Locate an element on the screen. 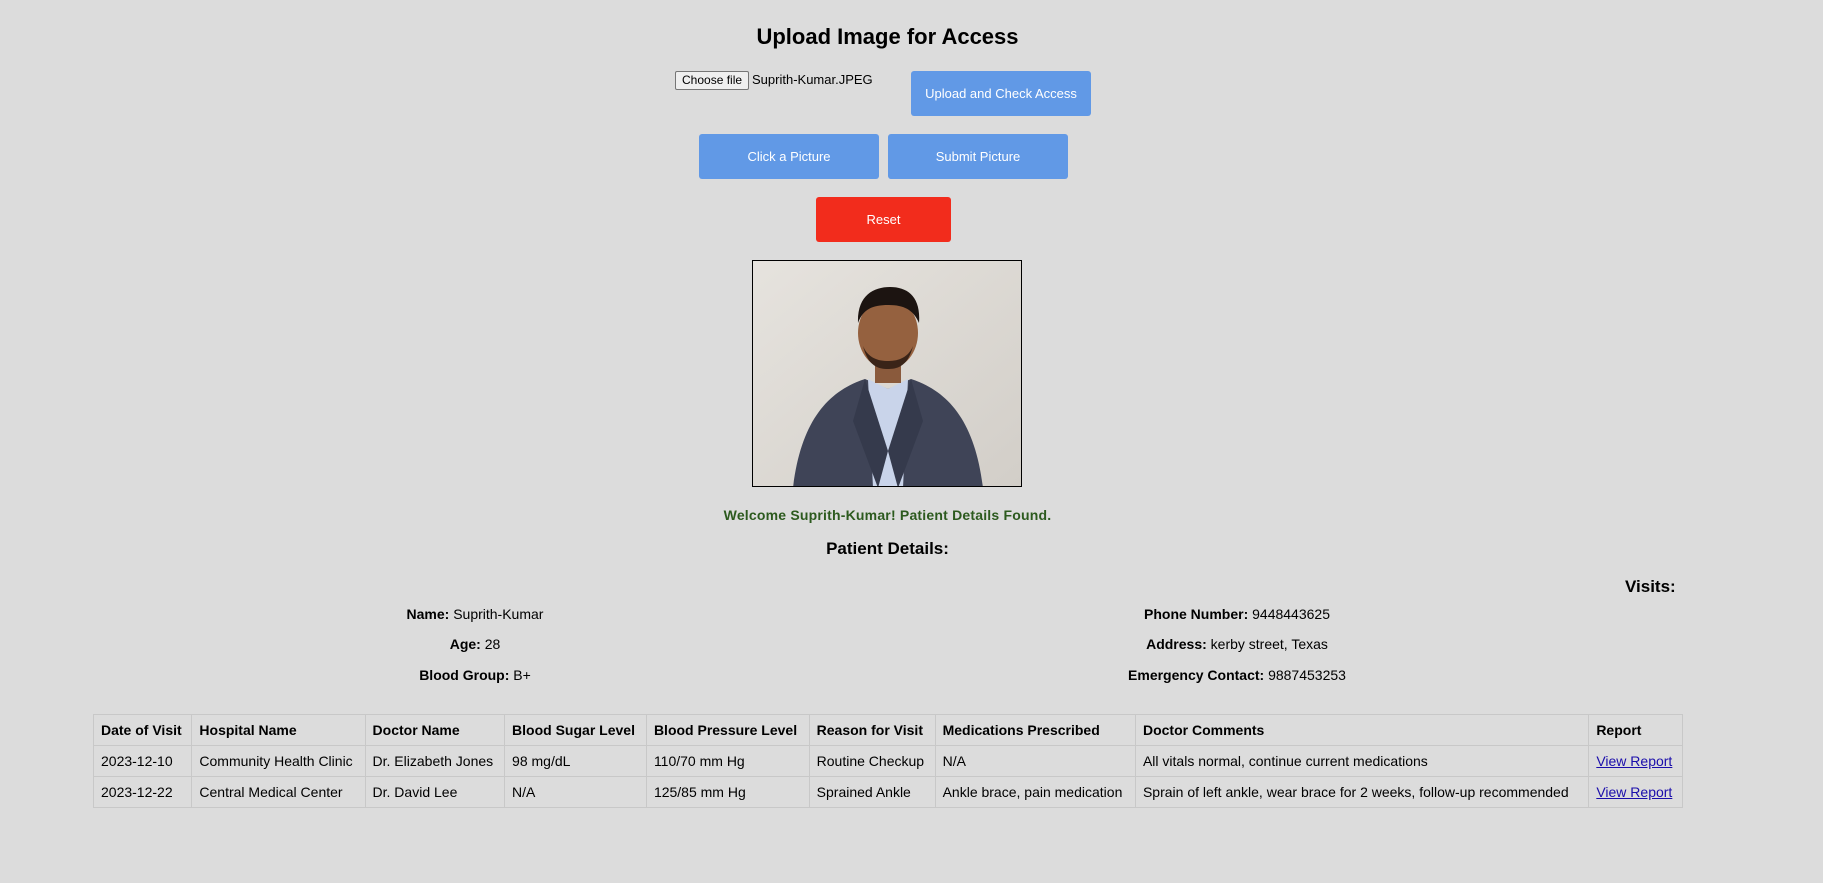  blood-label: Blood Group: is located at coordinates (464, 675).